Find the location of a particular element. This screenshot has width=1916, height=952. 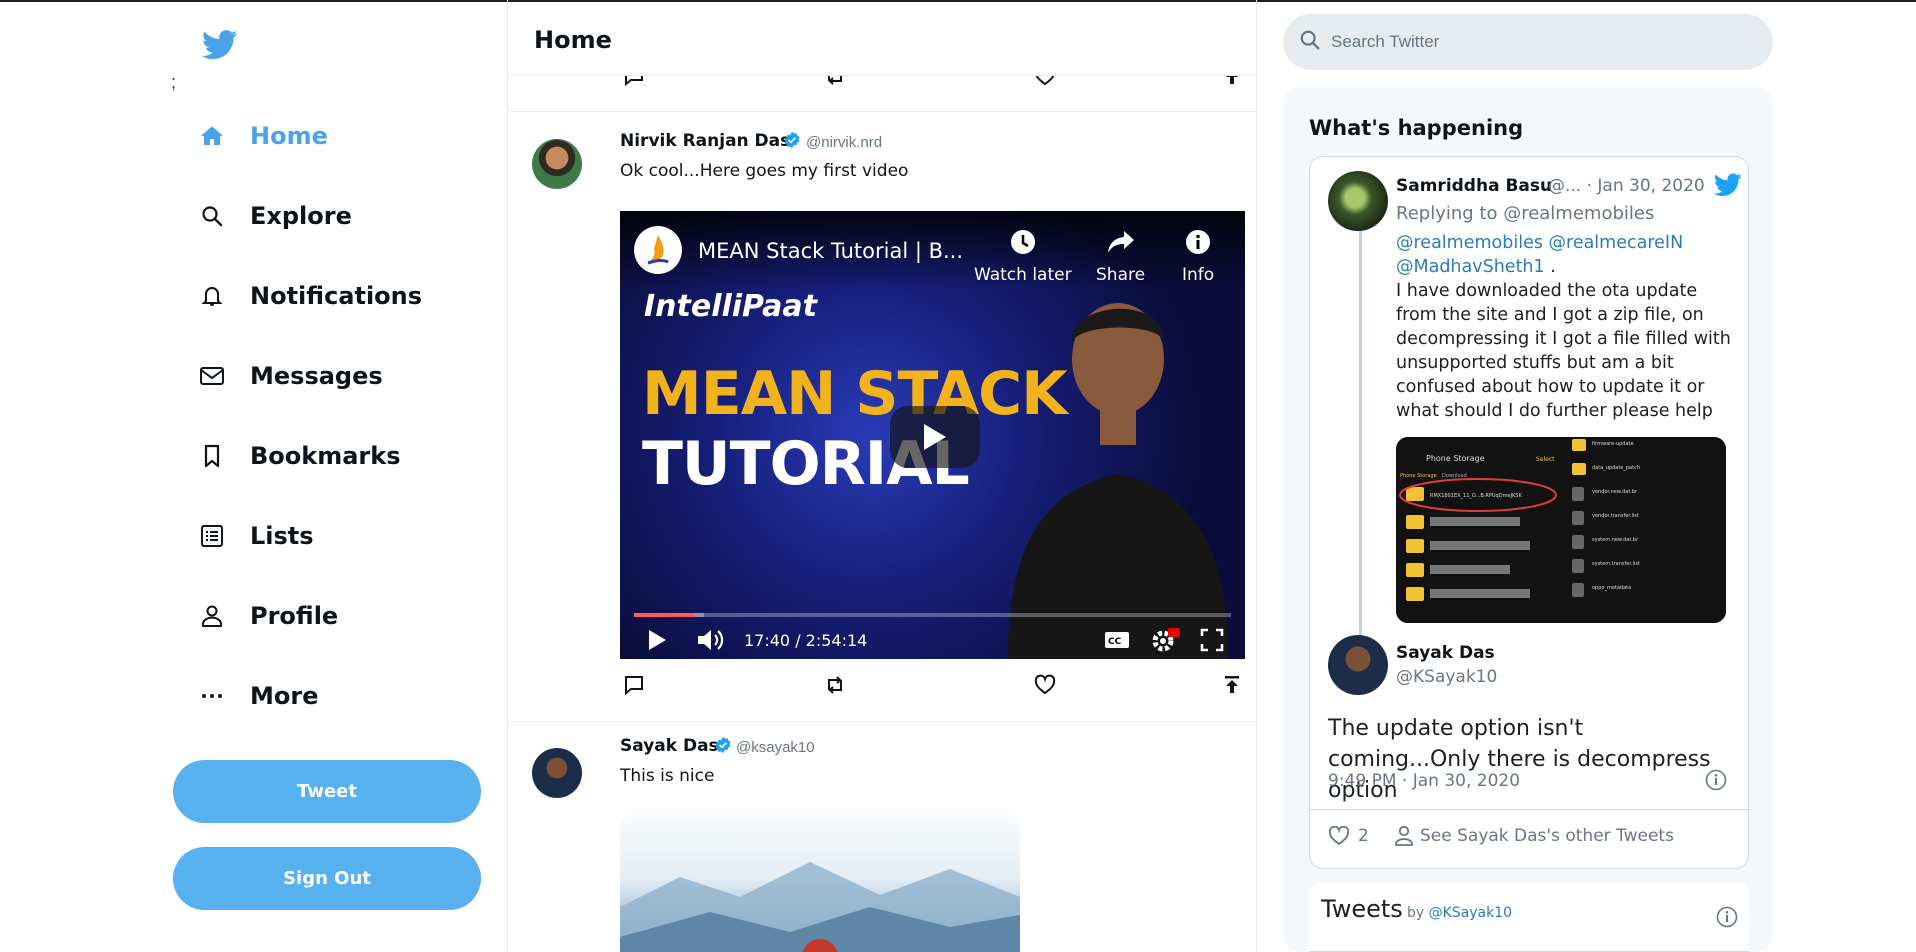

sidebar-item-label: Explore is located at coordinates (301, 216).